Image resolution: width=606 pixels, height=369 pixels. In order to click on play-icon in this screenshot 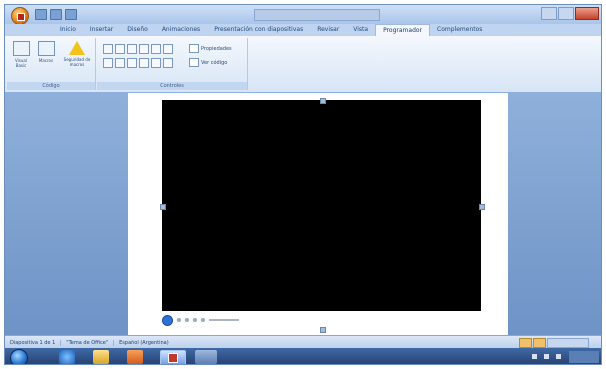, I will do `click(167, 320)`.